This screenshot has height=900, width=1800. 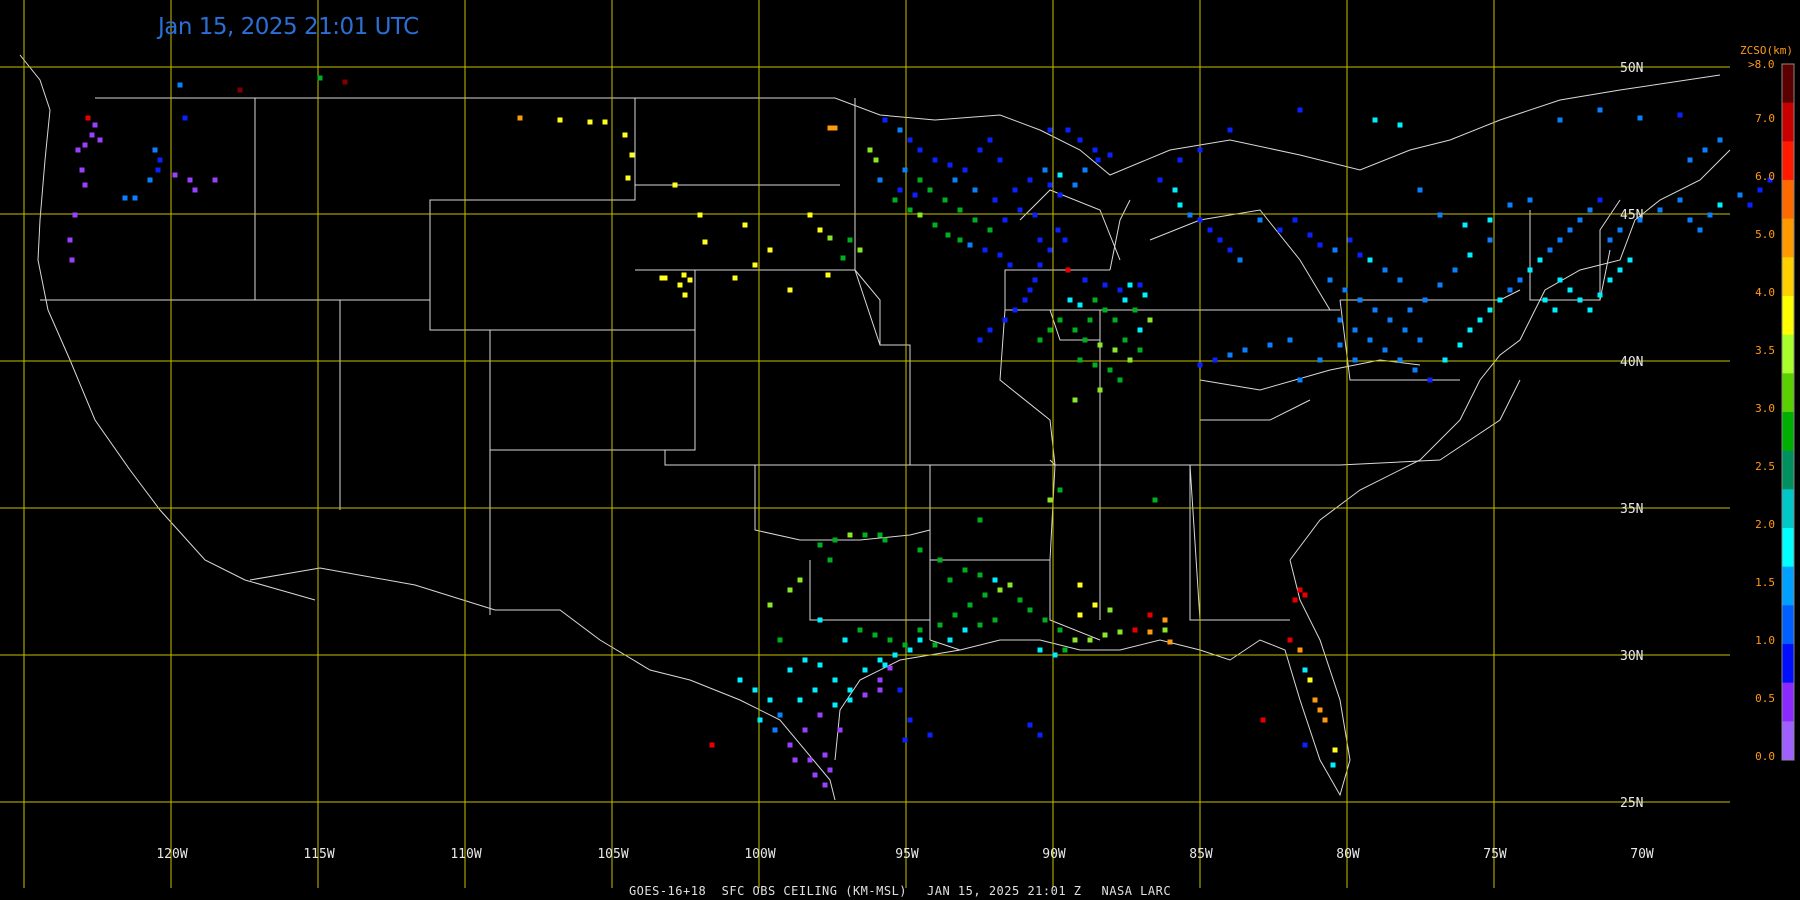 What do you see at coordinates (1765, 524) in the screenshot?
I see `legend-tick: 2.0` at bounding box center [1765, 524].